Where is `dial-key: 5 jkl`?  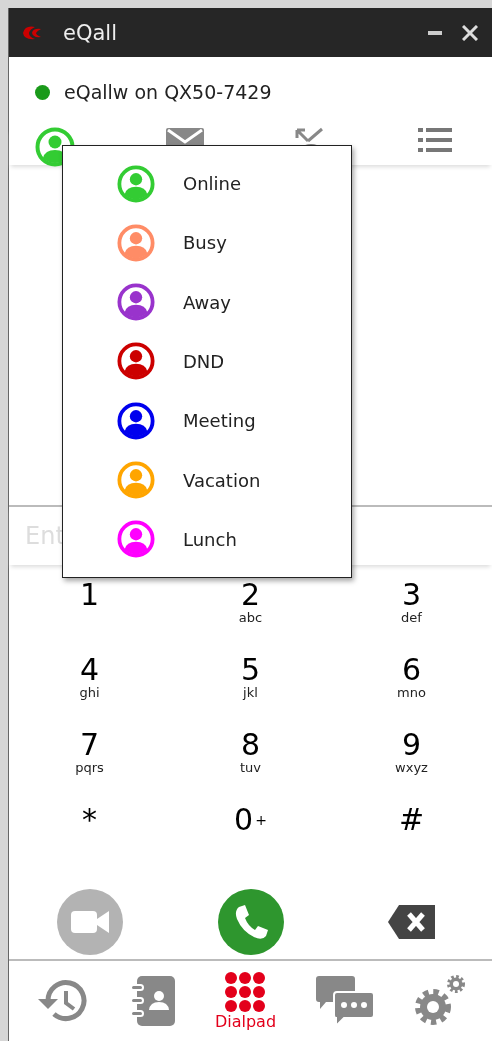
dial-key: 5 jkl is located at coordinates (250, 685).